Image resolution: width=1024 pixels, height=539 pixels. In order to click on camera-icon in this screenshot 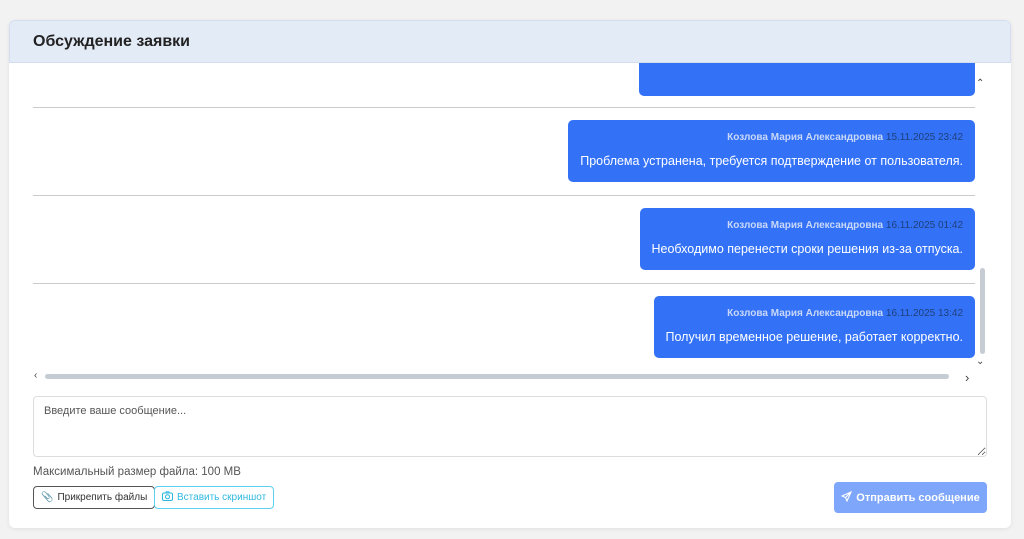, I will do `click(167, 497)`.